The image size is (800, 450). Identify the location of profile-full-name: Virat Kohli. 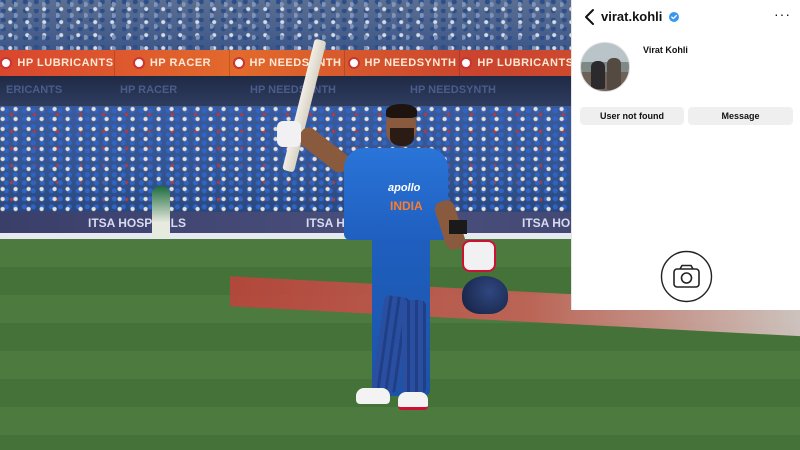
(665, 50).